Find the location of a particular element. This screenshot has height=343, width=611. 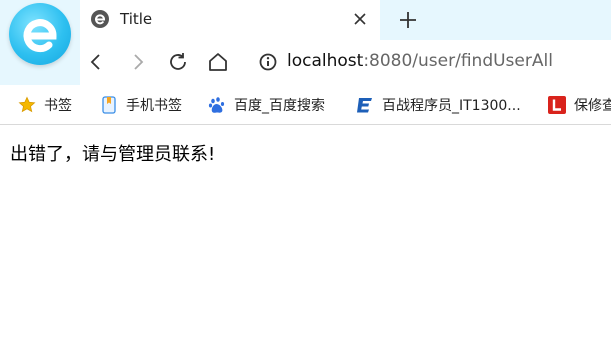

red-l-icon is located at coordinates (557, 105).